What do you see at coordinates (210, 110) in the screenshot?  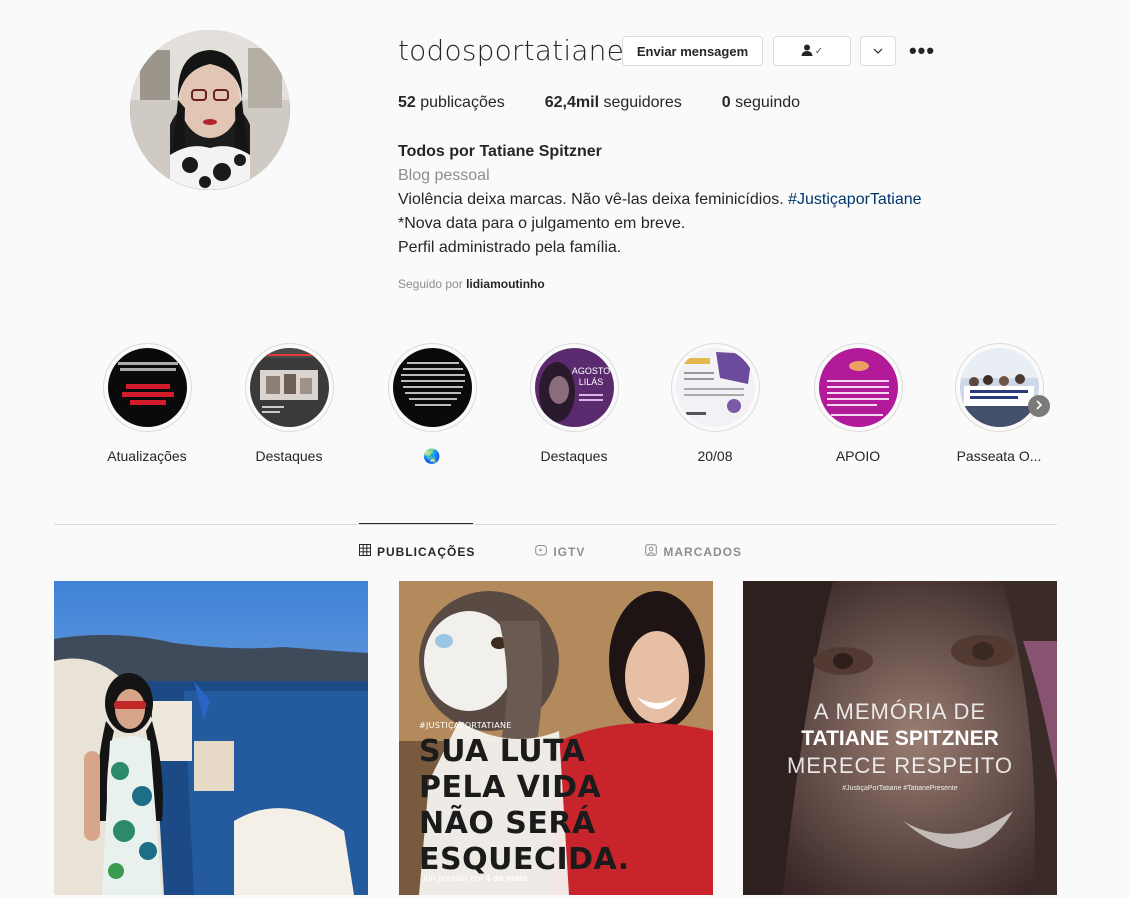 I see `profile-avatar` at bounding box center [210, 110].